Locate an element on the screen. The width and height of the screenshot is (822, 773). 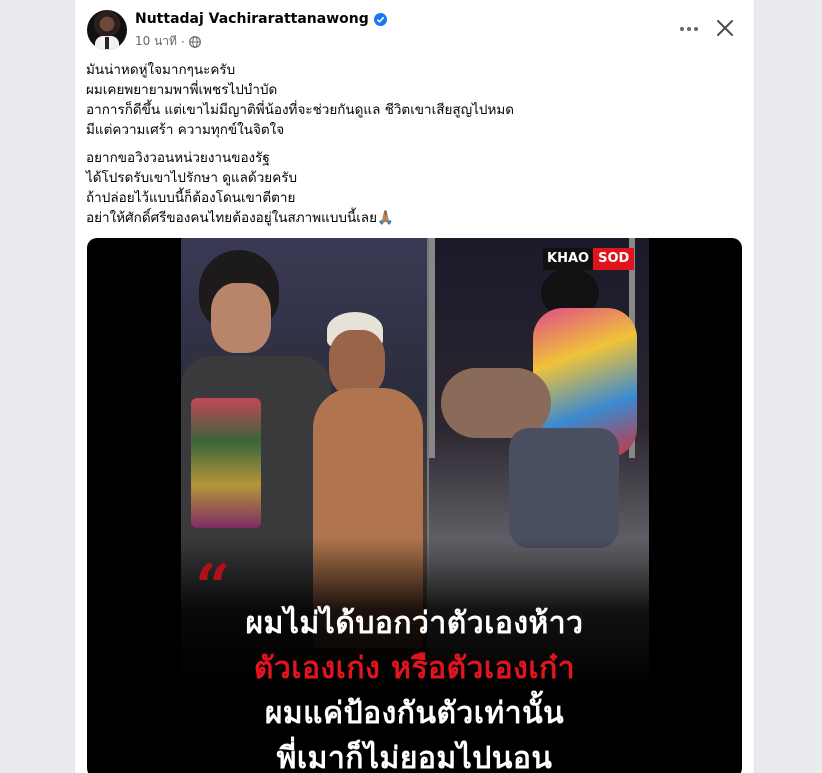
post-line: มันน่าหดหู่ใจมากๆนะครับ is located at coordinates (161, 70).